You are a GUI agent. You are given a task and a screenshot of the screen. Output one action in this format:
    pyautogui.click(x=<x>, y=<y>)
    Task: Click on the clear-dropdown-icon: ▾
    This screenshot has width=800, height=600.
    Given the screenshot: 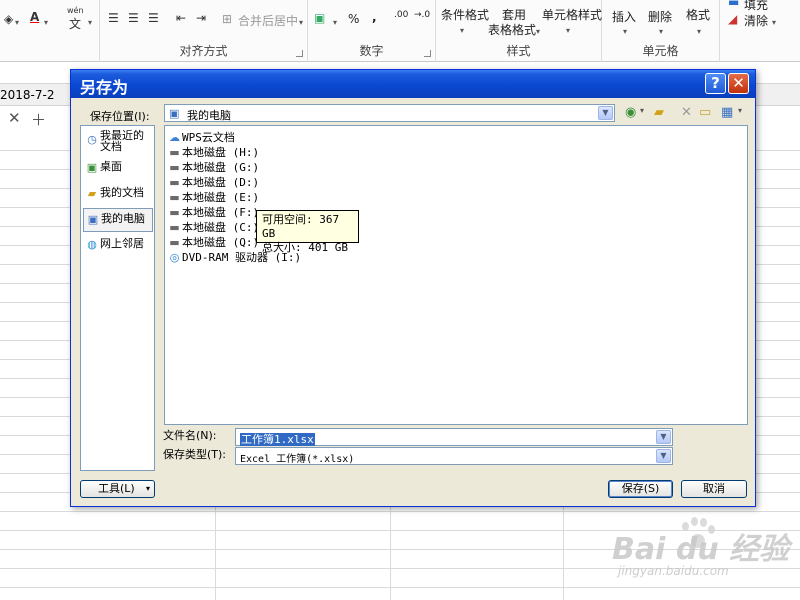 What is the action you would take?
    pyautogui.click(x=774, y=21)
    